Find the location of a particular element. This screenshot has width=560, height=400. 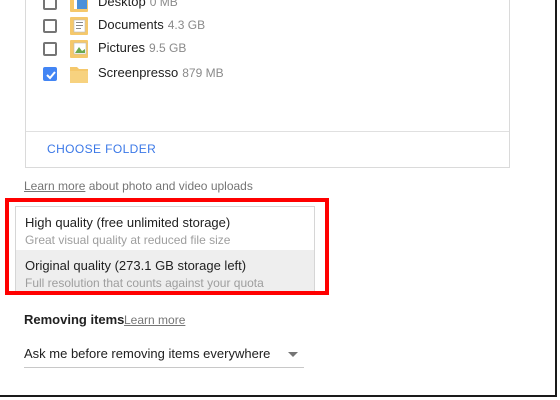

uploads-info-text: about photo and video uploads is located at coordinates (169, 186).